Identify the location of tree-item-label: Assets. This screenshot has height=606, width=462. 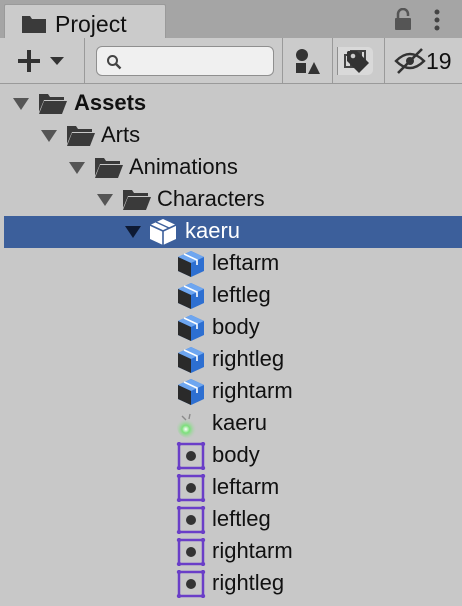
(110, 102).